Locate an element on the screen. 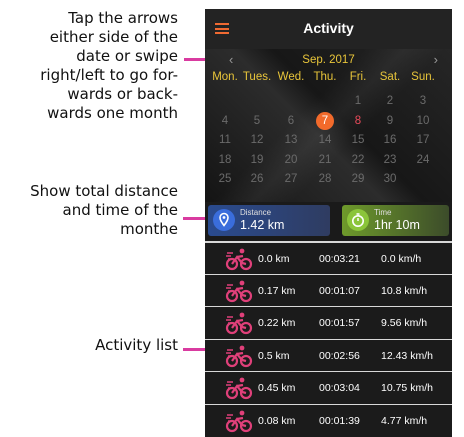 This screenshot has height=437, width=464. calendar-day: 2 is located at coordinates (390, 101).